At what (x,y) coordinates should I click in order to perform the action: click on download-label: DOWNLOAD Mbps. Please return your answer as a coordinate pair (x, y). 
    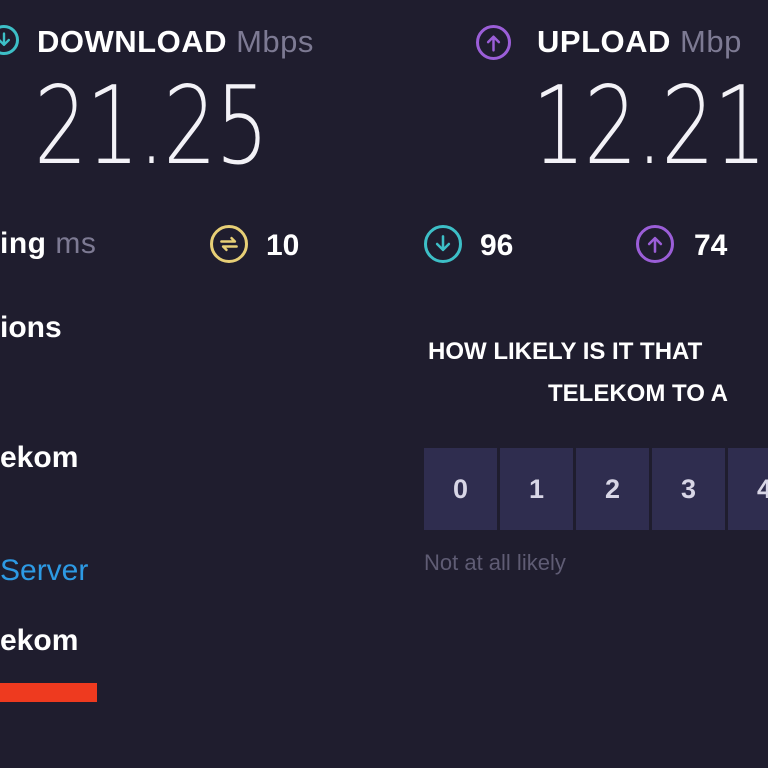
    Looking at the image, I should click on (175, 42).